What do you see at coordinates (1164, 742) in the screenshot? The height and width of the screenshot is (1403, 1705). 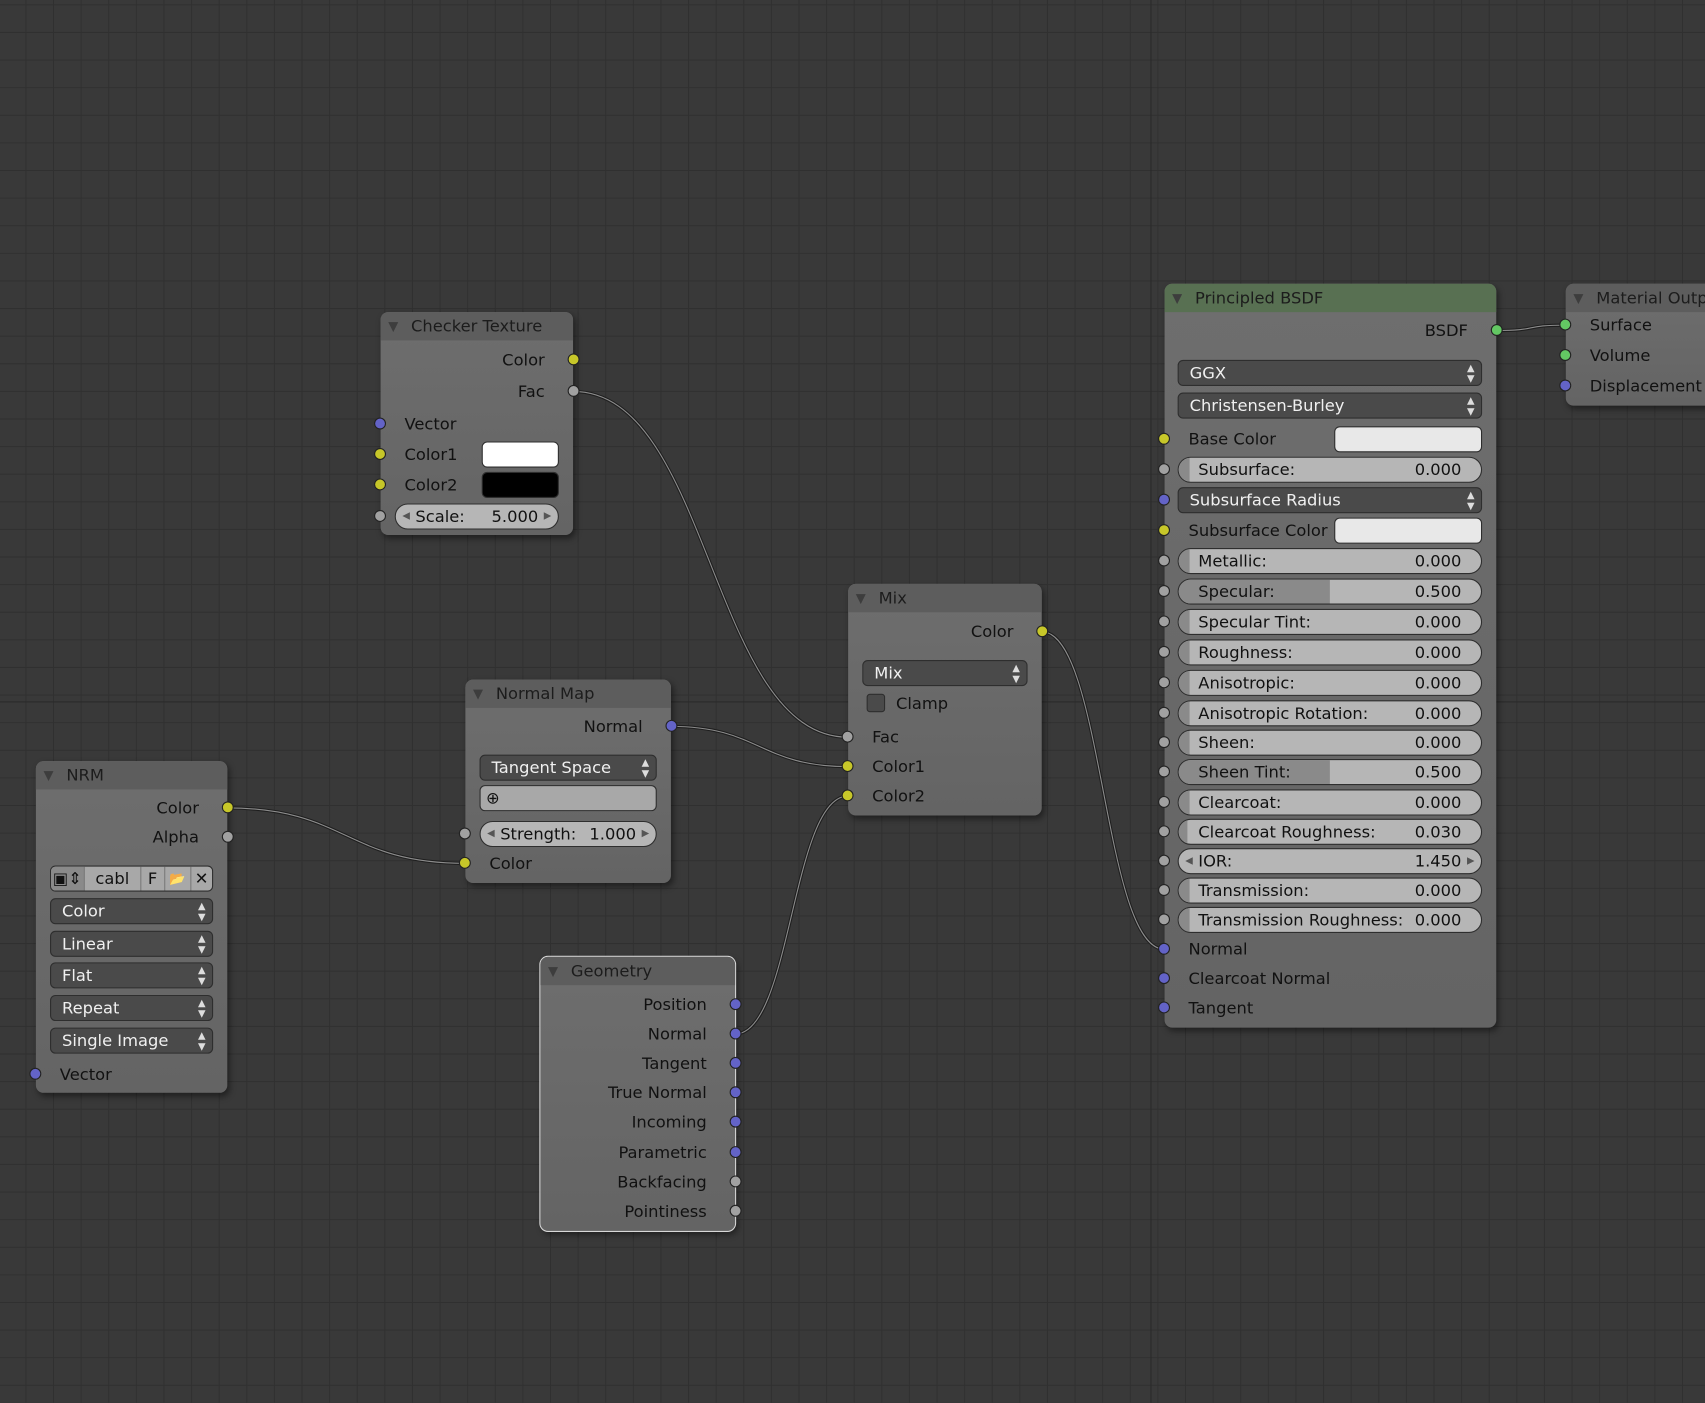 I see `sheen-socket` at bounding box center [1164, 742].